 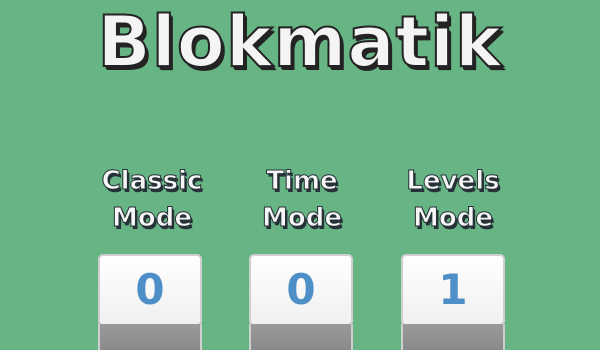 What do you see at coordinates (302, 181) in the screenshot?
I see `time-mode-label-line1: Time` at bounding box center [302, 181].